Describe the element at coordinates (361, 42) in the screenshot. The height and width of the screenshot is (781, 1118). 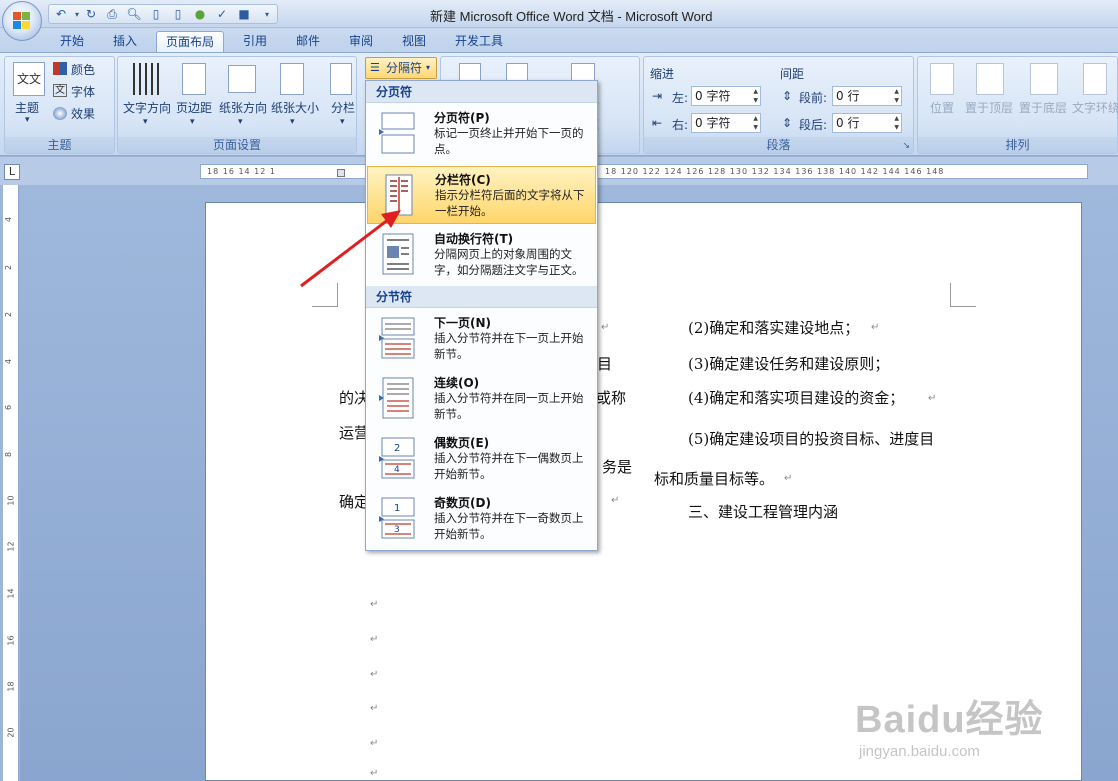
I see `tab-review: 审阅` at that location.